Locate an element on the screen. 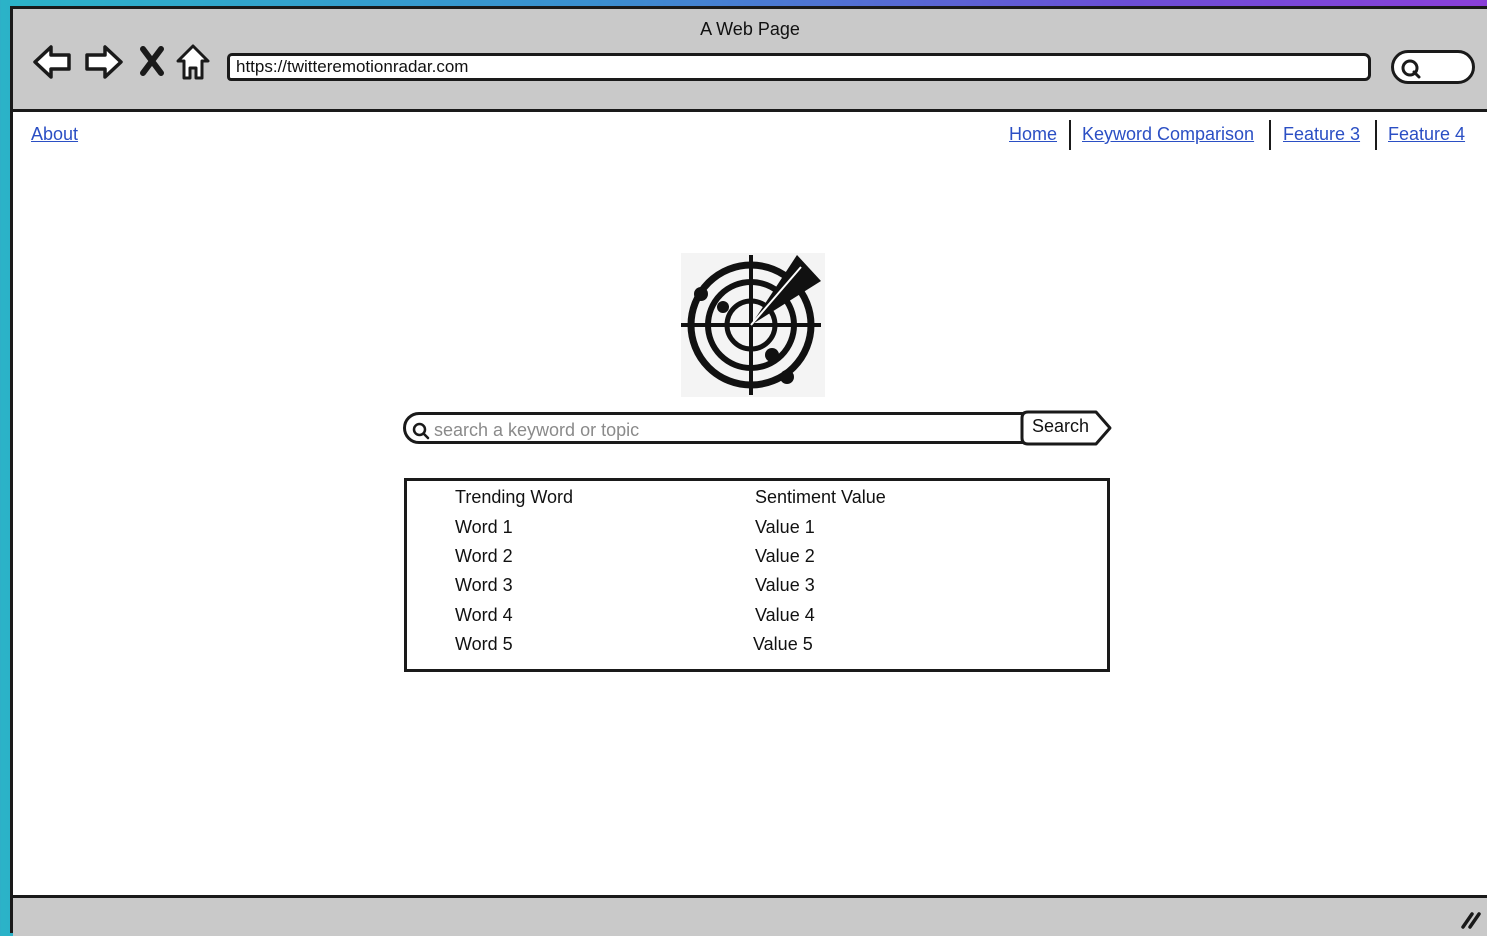 The width and height of the screenshot is (1487, 936). table-header: Trending Word is located at coordinates (514, 497).